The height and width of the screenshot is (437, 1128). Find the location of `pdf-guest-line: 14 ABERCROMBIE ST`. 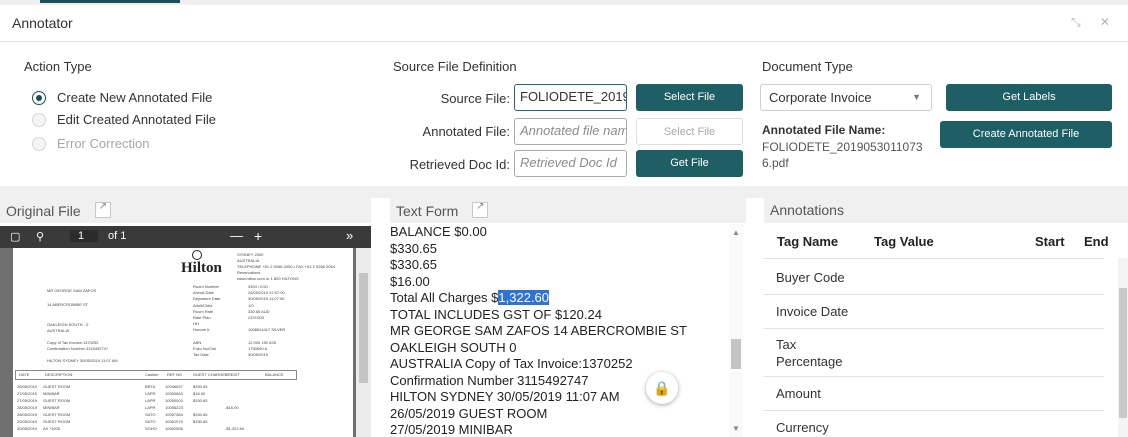

pdf-guest-line: 14 ABERCROMBIE ST is located at coordinates (68, 304).